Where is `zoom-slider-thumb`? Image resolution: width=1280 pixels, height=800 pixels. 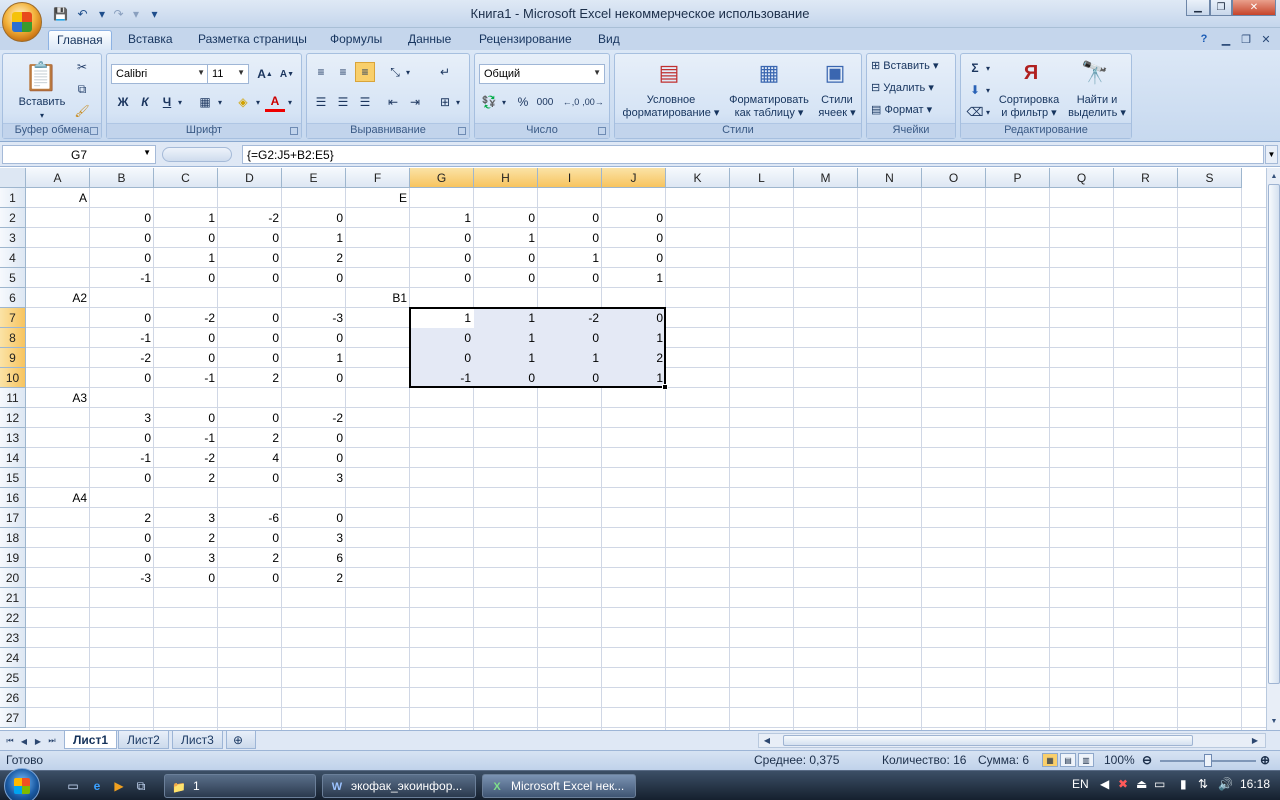
zoom-slider-thumb is located at coordinates (1208, 760).